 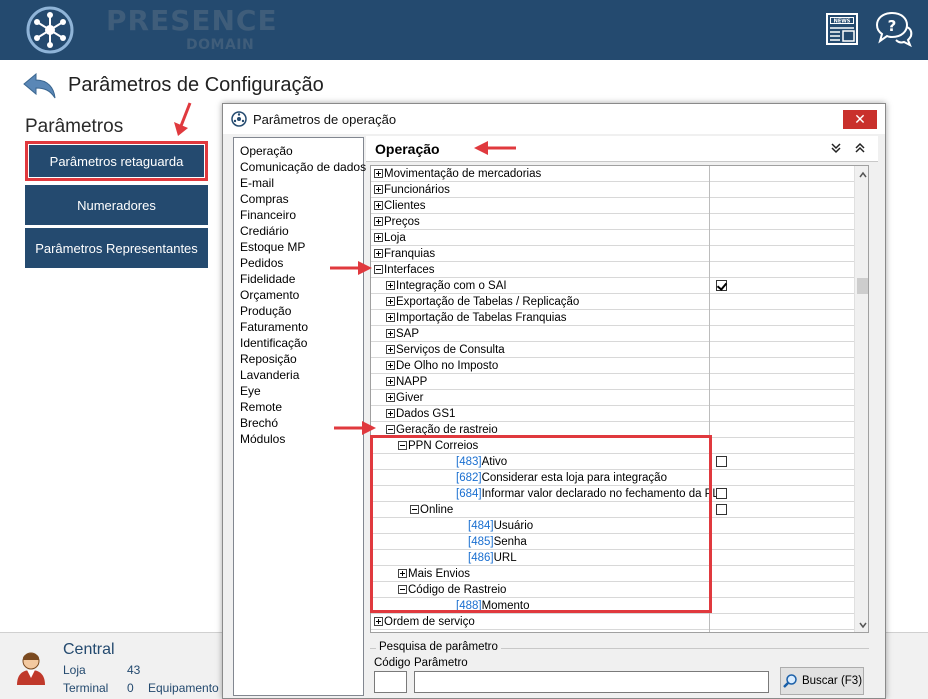 What do you see at coordinates (301, 375) in the screenshot?
I see `category-item: Lavanderia` at bounding box center [301, 375].